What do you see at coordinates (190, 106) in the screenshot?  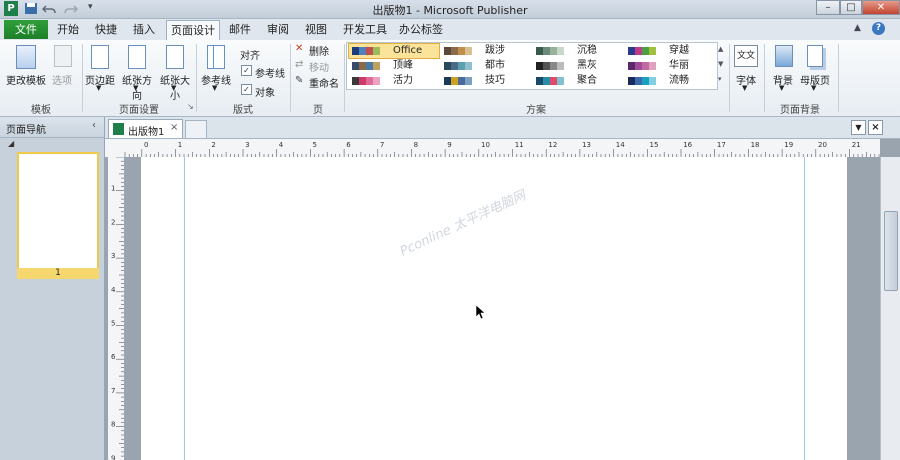 I see `dialog-launcher-icon: ↘` at bounding box center [190, 106].